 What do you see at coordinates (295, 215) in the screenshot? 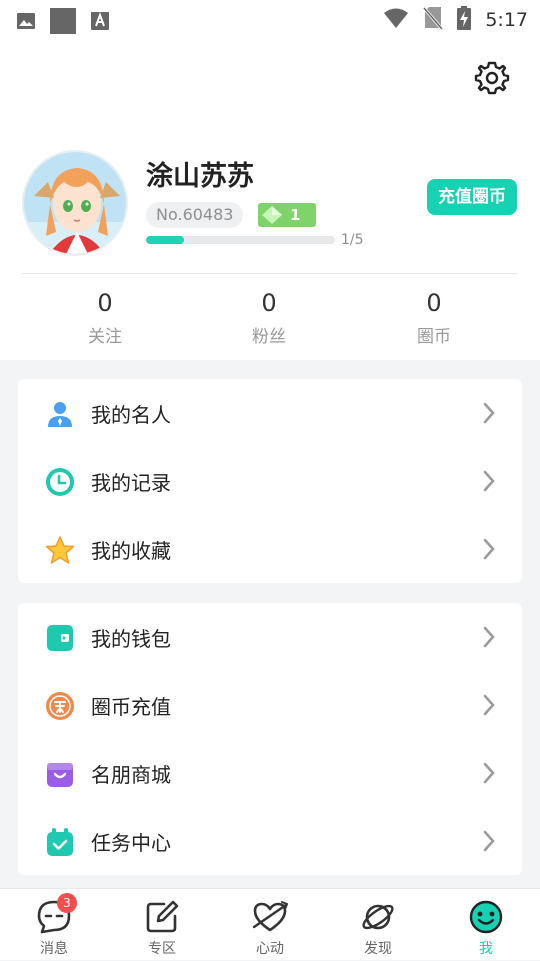
I see `level-value: 1` at bounding box center [295, 215].